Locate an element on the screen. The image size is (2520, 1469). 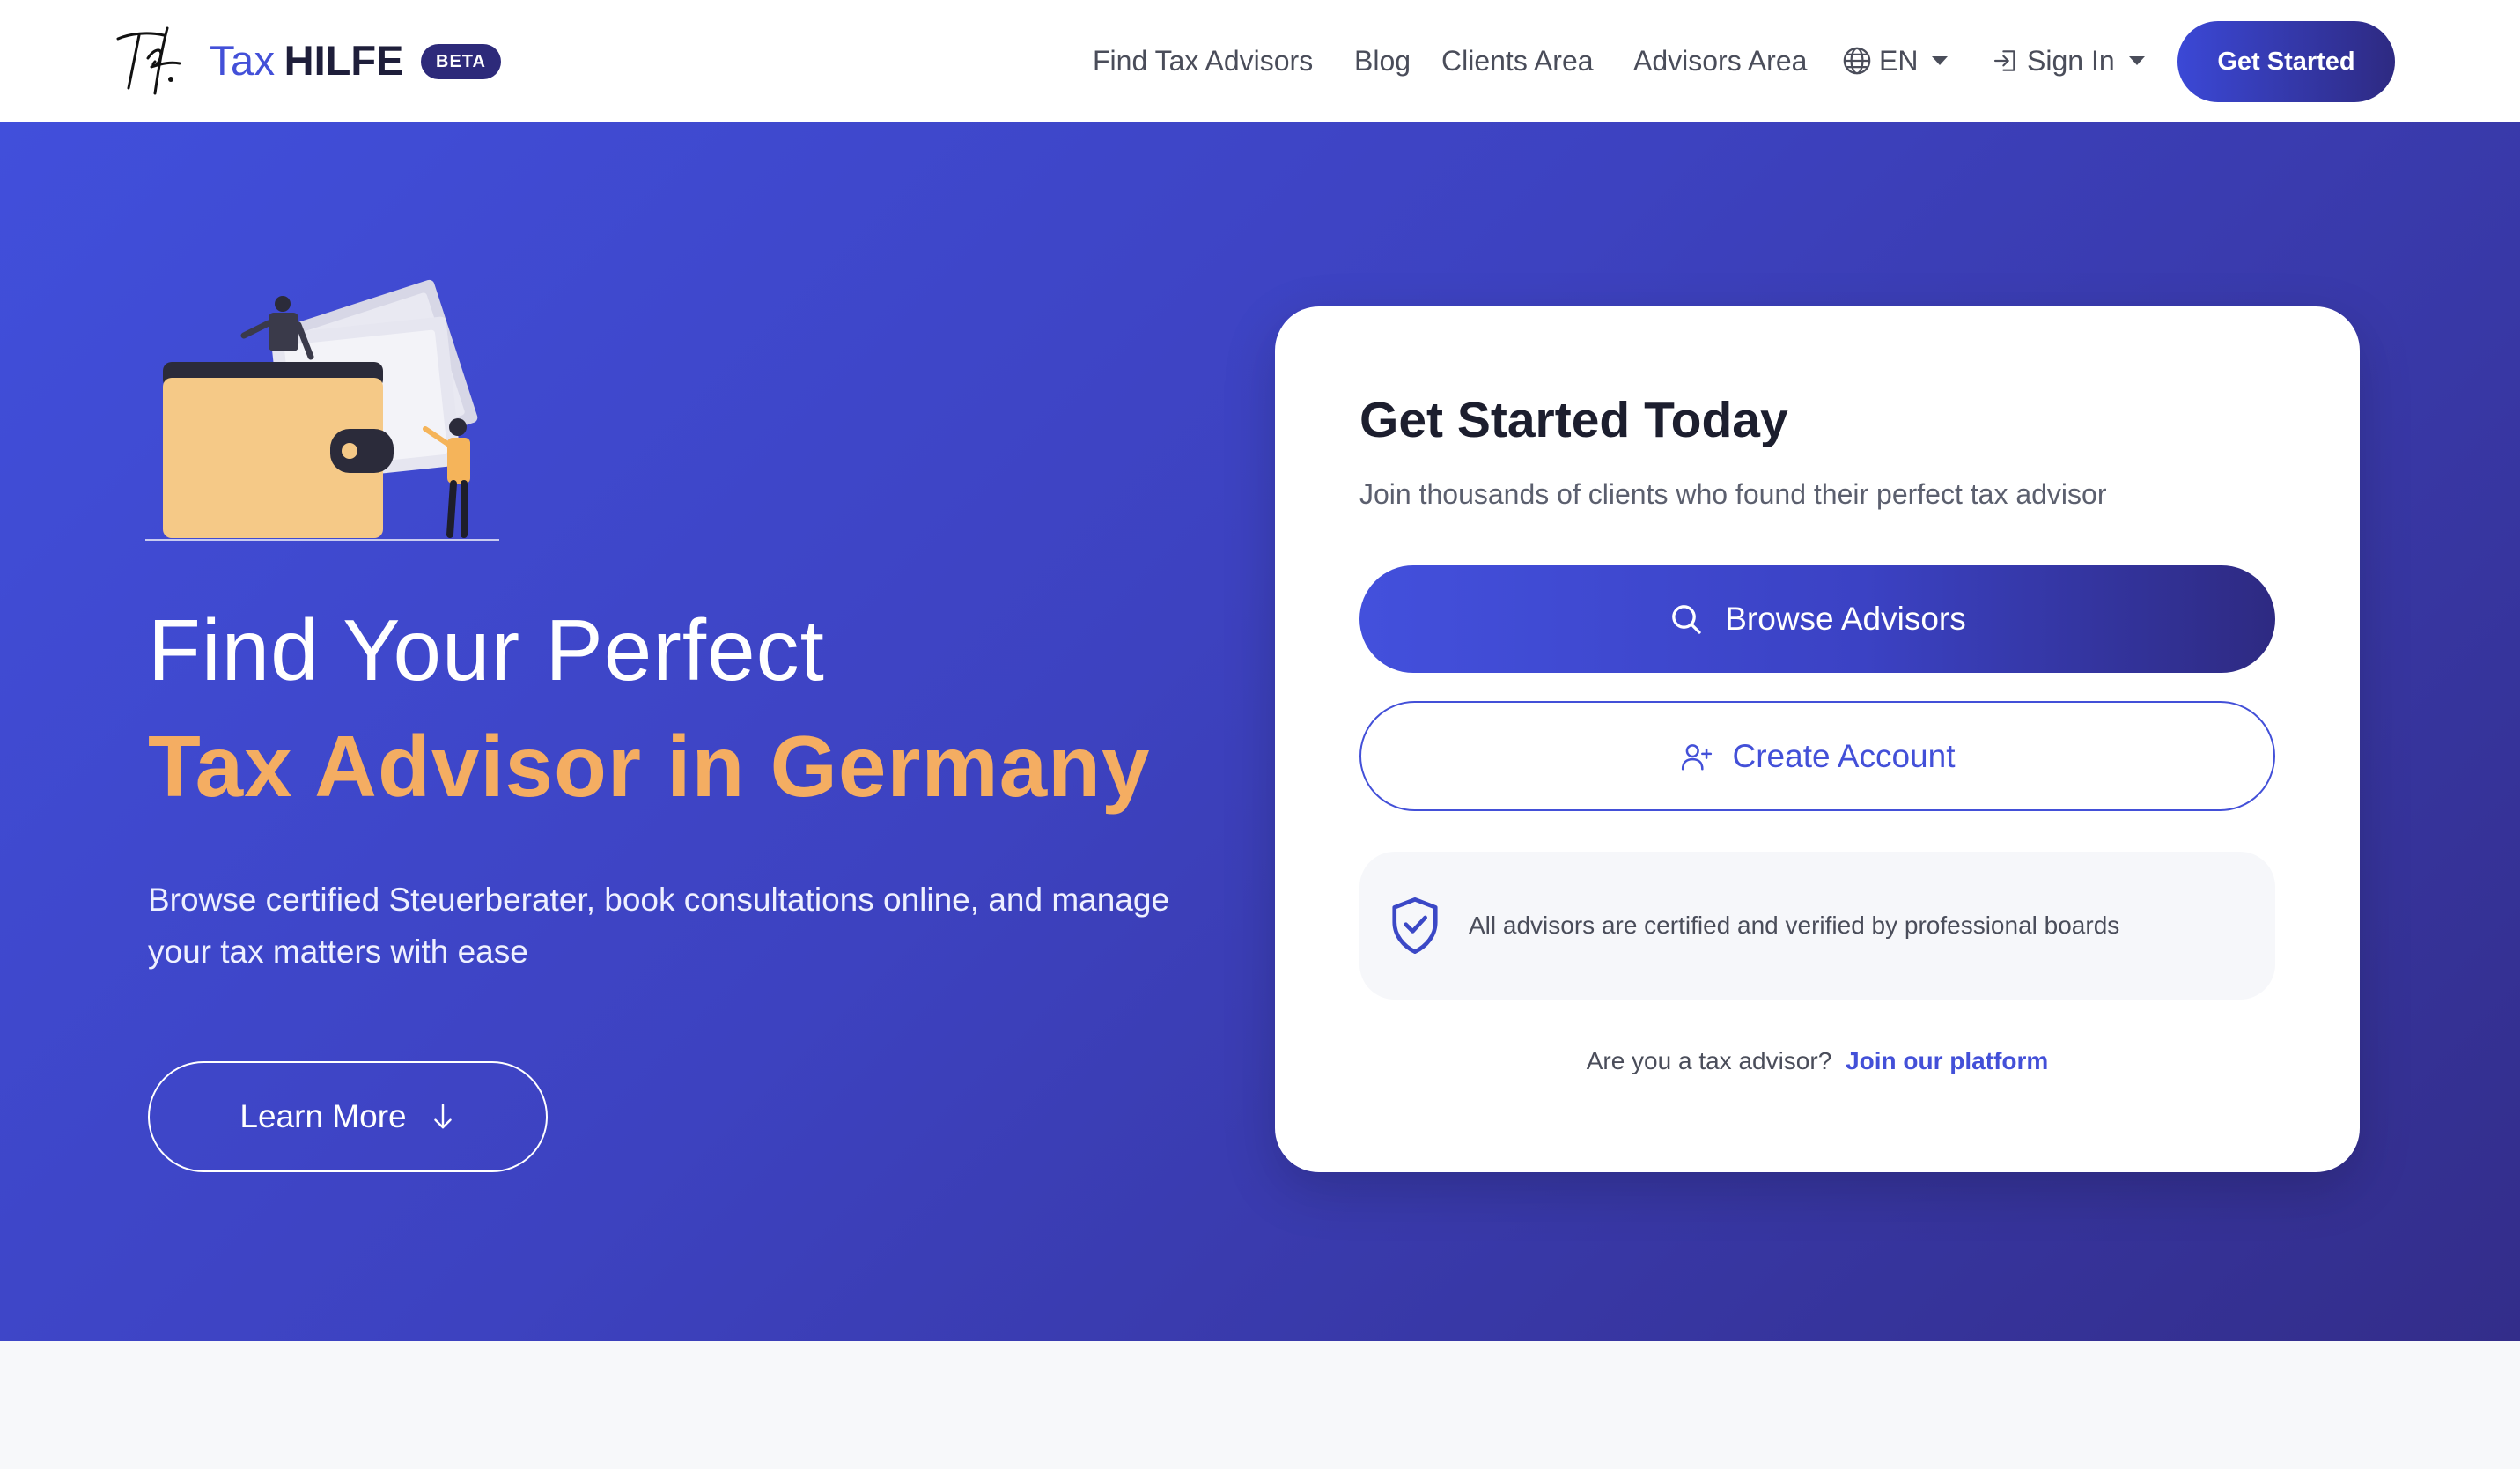
beta-badge: BETA is located at coordinates (461, 61).